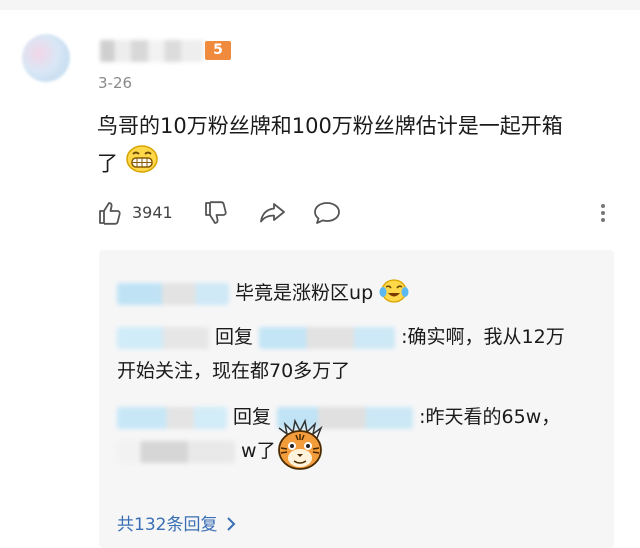  I want to click on reply-text-blurred, so click(176, 451).